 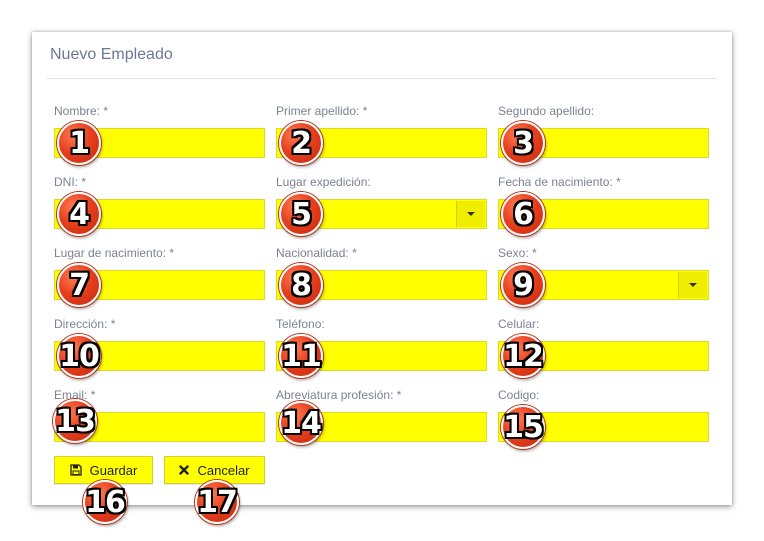 I want to click on primer-apellido-label: Primer apellido: *, so click(x=322, y=111).